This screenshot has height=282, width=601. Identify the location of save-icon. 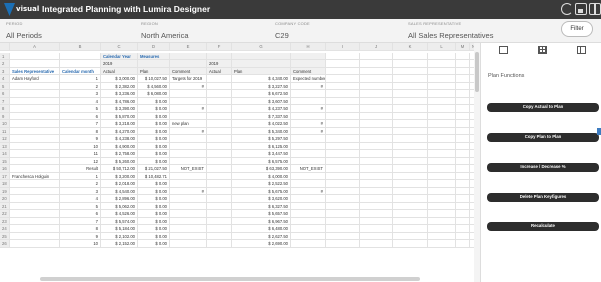
(581, 9).